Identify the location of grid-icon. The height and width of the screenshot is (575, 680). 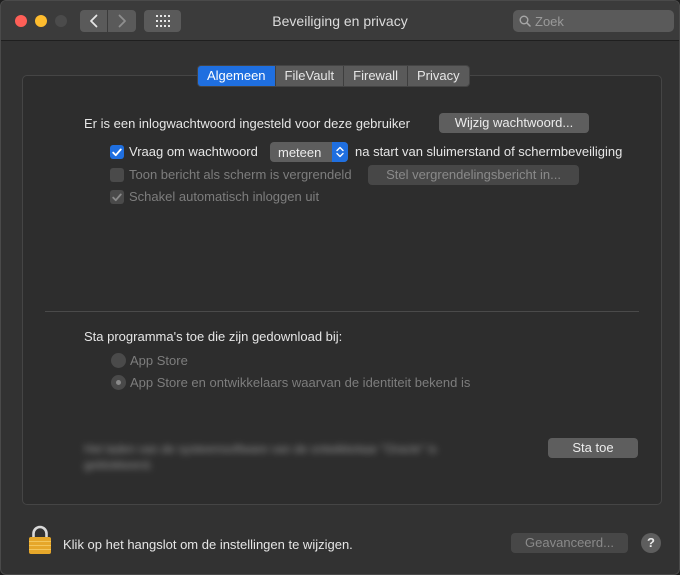
(162, 21).